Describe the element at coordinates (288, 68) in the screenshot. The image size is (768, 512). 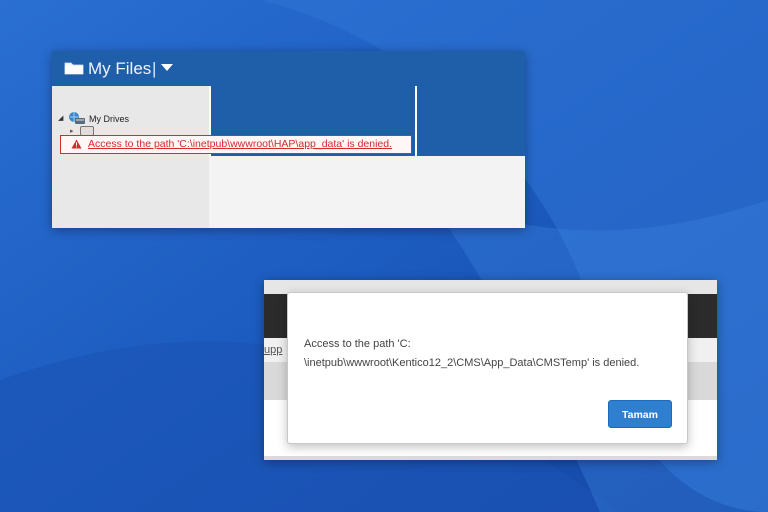
I see `my-files-header: My Files |` at that location.